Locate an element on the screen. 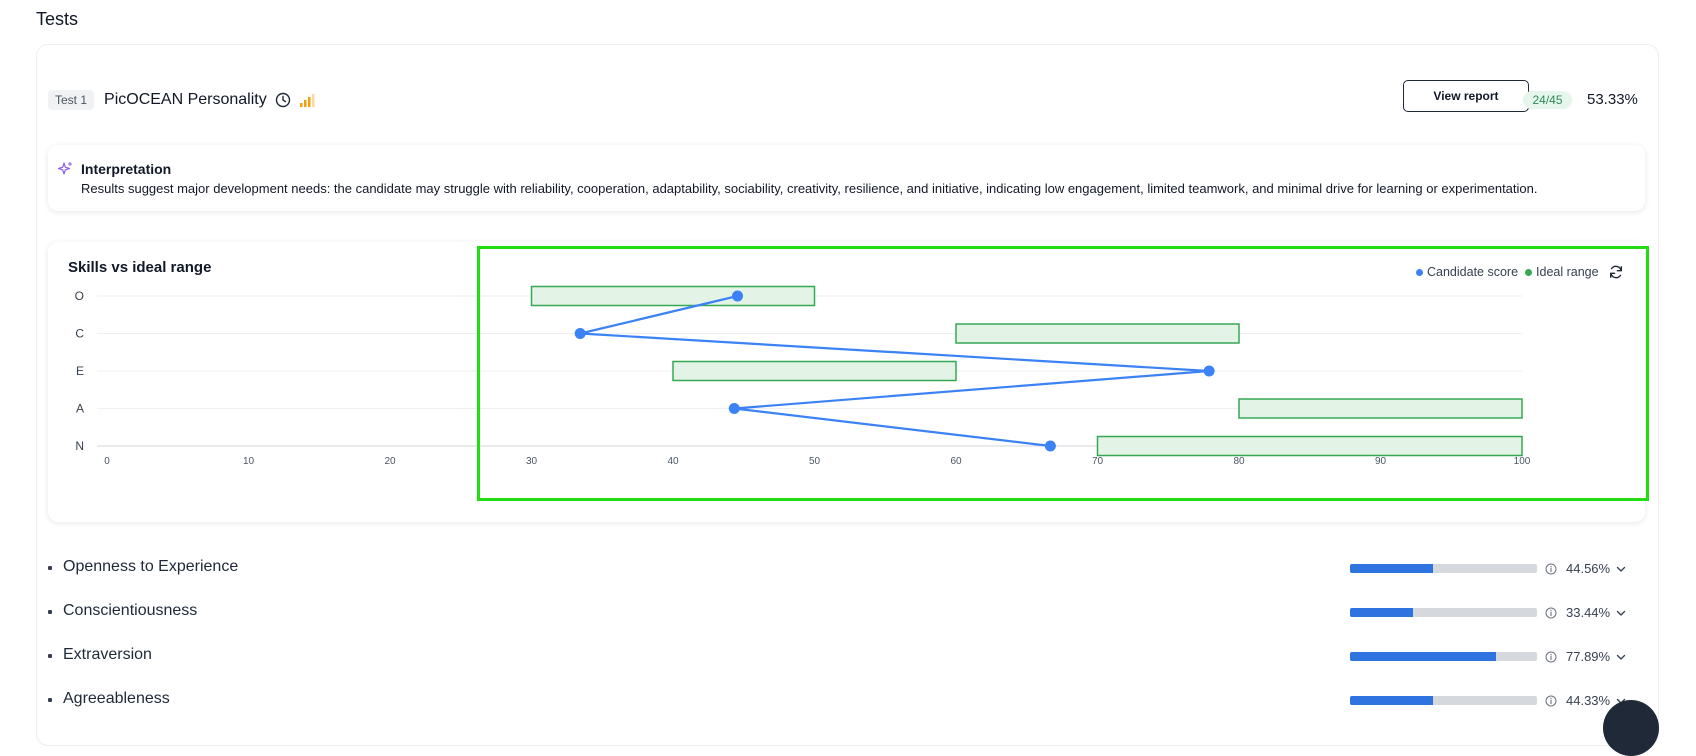 This screenshot has height=756, width=1696. skill-name: Openness to Experience is located at coordinates (151, 566).